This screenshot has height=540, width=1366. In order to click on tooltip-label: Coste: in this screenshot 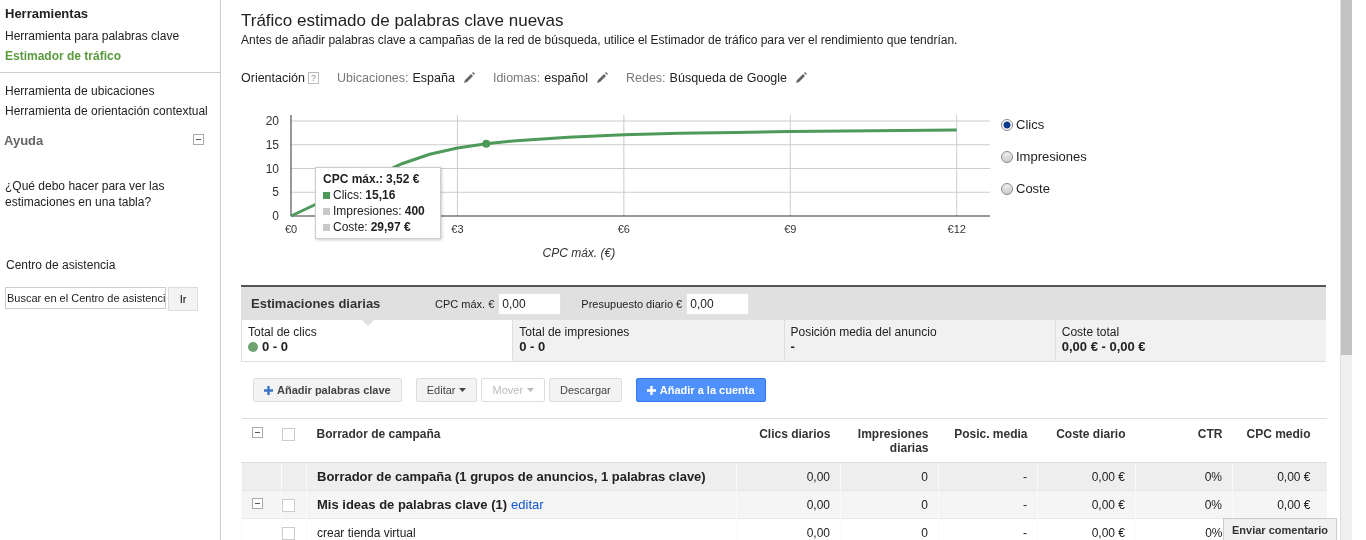, I will do `click(350, 227)`.